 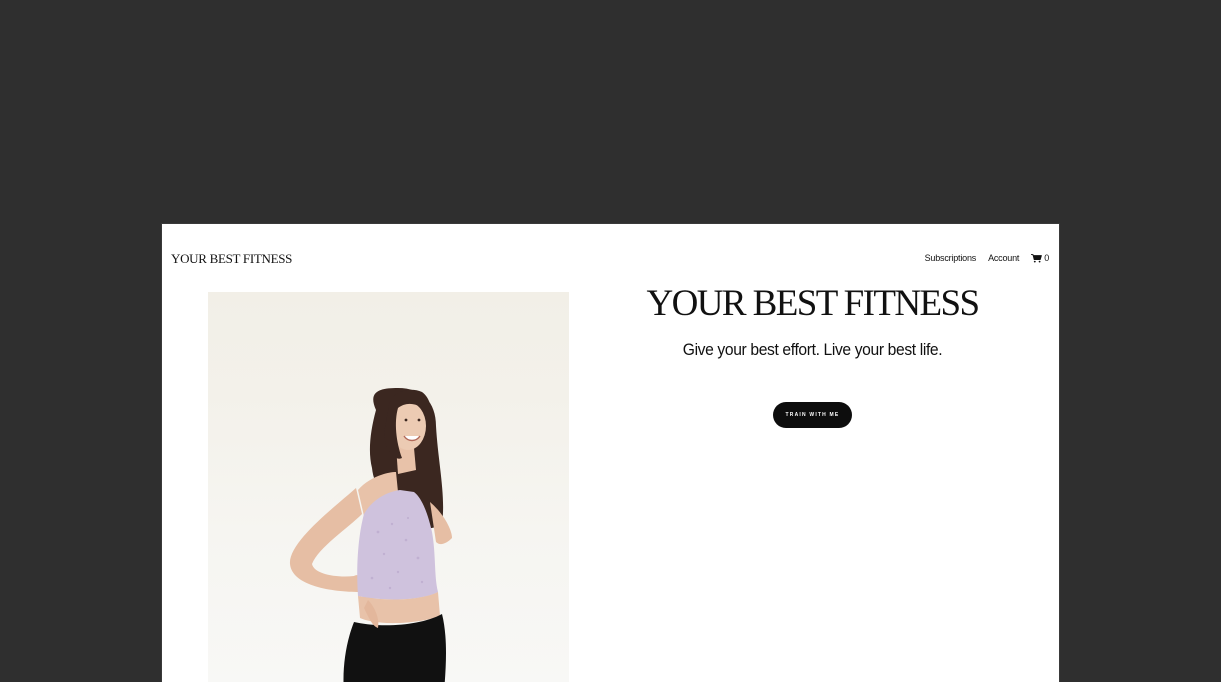 What do you see at coordinates (812, 414) in the screenshot?
I see `train-with-me-button: TRAIN WITH ME` at bounding box center [812, 414].